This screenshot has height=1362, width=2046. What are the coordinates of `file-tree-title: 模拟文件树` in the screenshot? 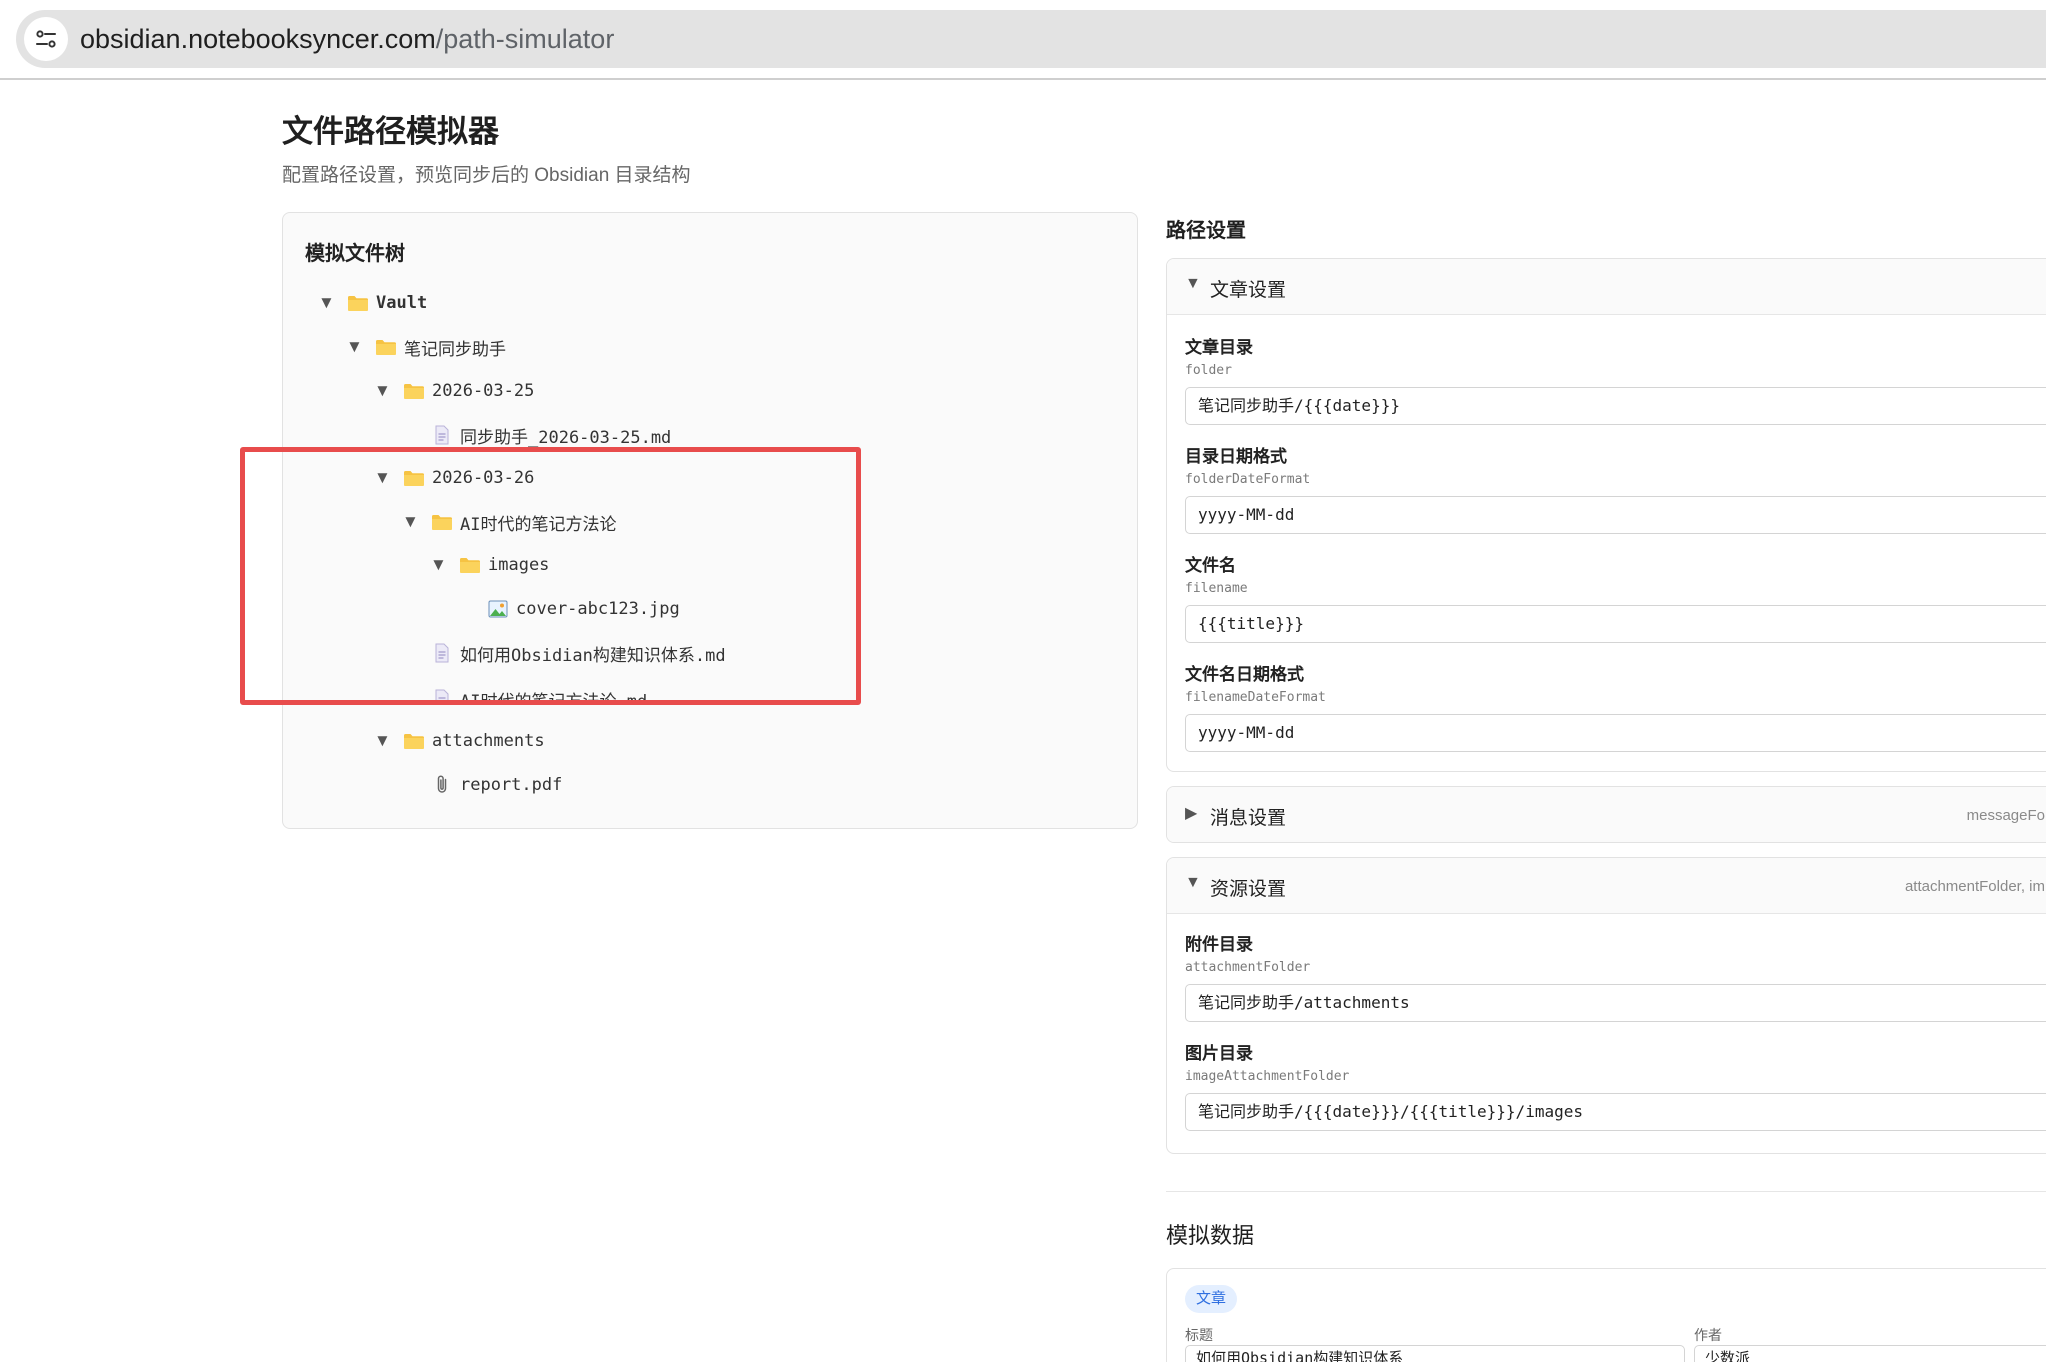 It's located at (355, 254).